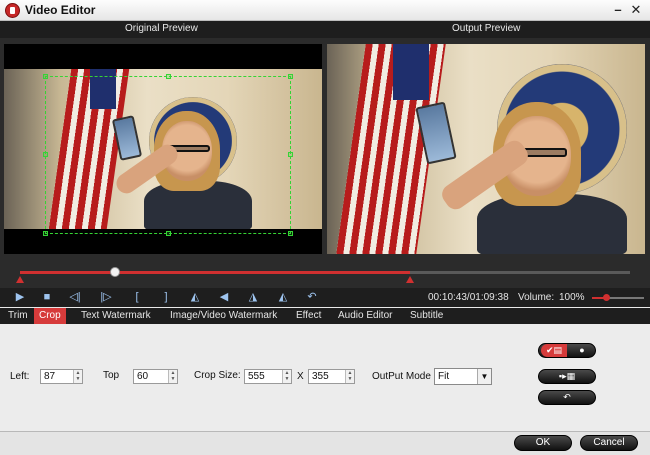 Image resolution: width=650 pixels, height=455 pixels. Describe the element at coordinates (536, 297) in the screenshot. I see `volume-label: Volume:` at that location.